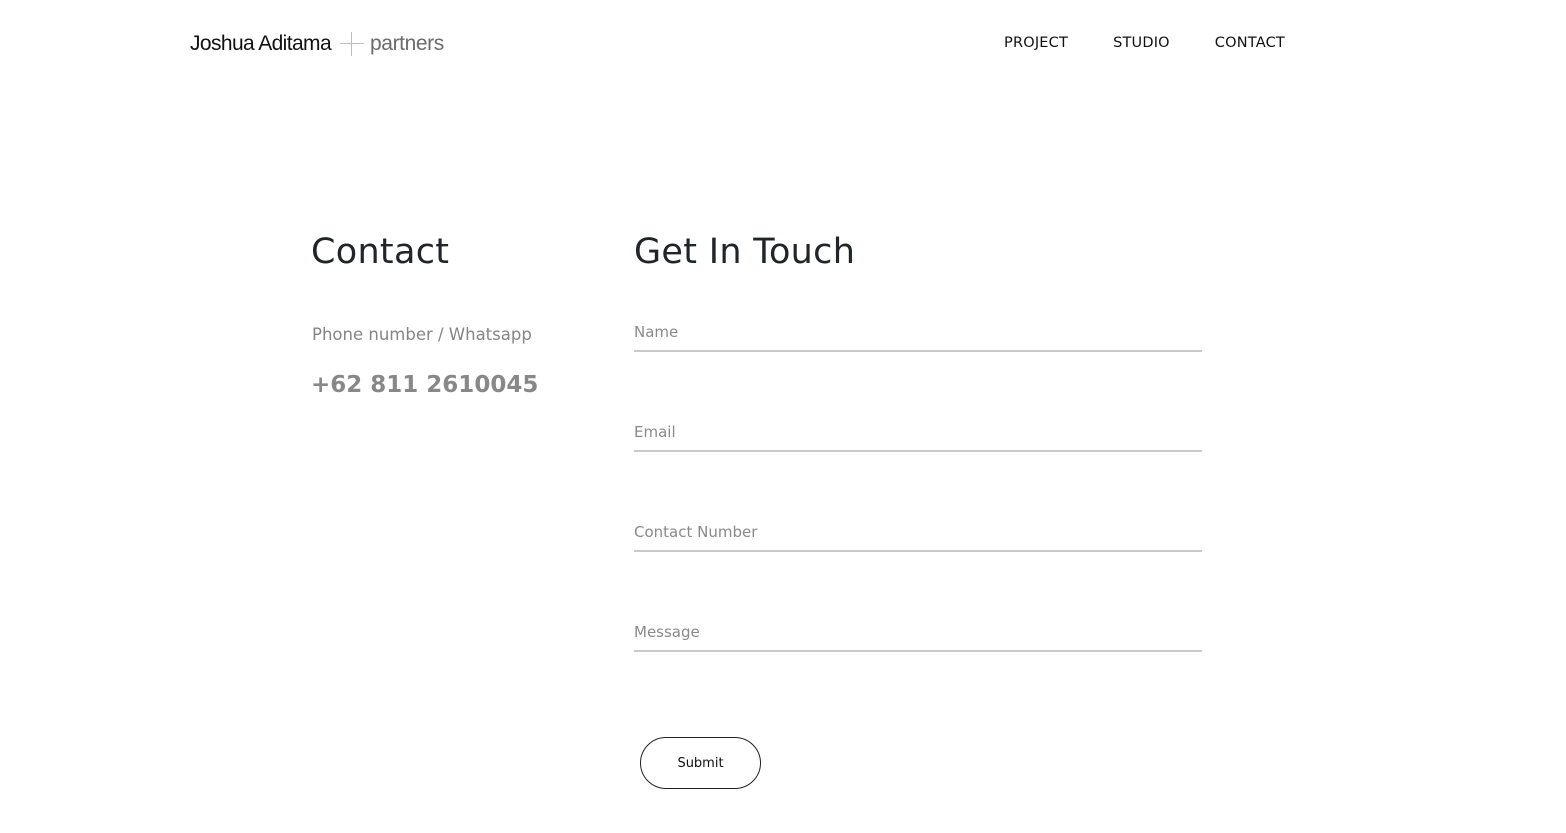 This screenshot has width=1566, height=833. Describe the element at coordinates (1250, 43) in the screenshot. I see `nav-item-contact: CONTACT` at that location.